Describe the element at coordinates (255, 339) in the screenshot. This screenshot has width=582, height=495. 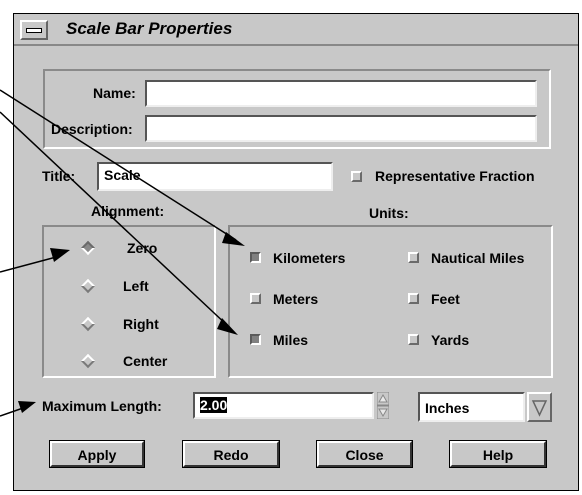
I see `unit-miles-checkbox` at that location.